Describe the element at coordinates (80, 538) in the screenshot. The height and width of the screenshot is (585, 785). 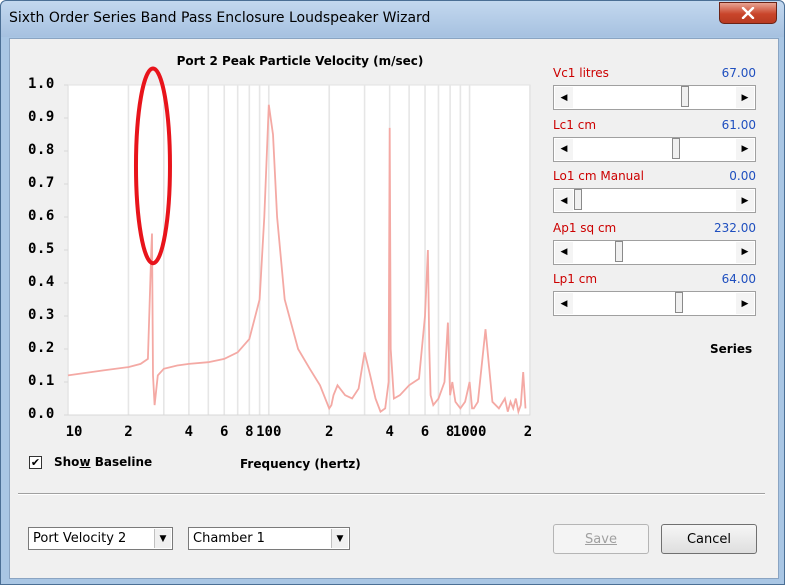
I see `velocity-select-value: Port Velocity 2` at that location.